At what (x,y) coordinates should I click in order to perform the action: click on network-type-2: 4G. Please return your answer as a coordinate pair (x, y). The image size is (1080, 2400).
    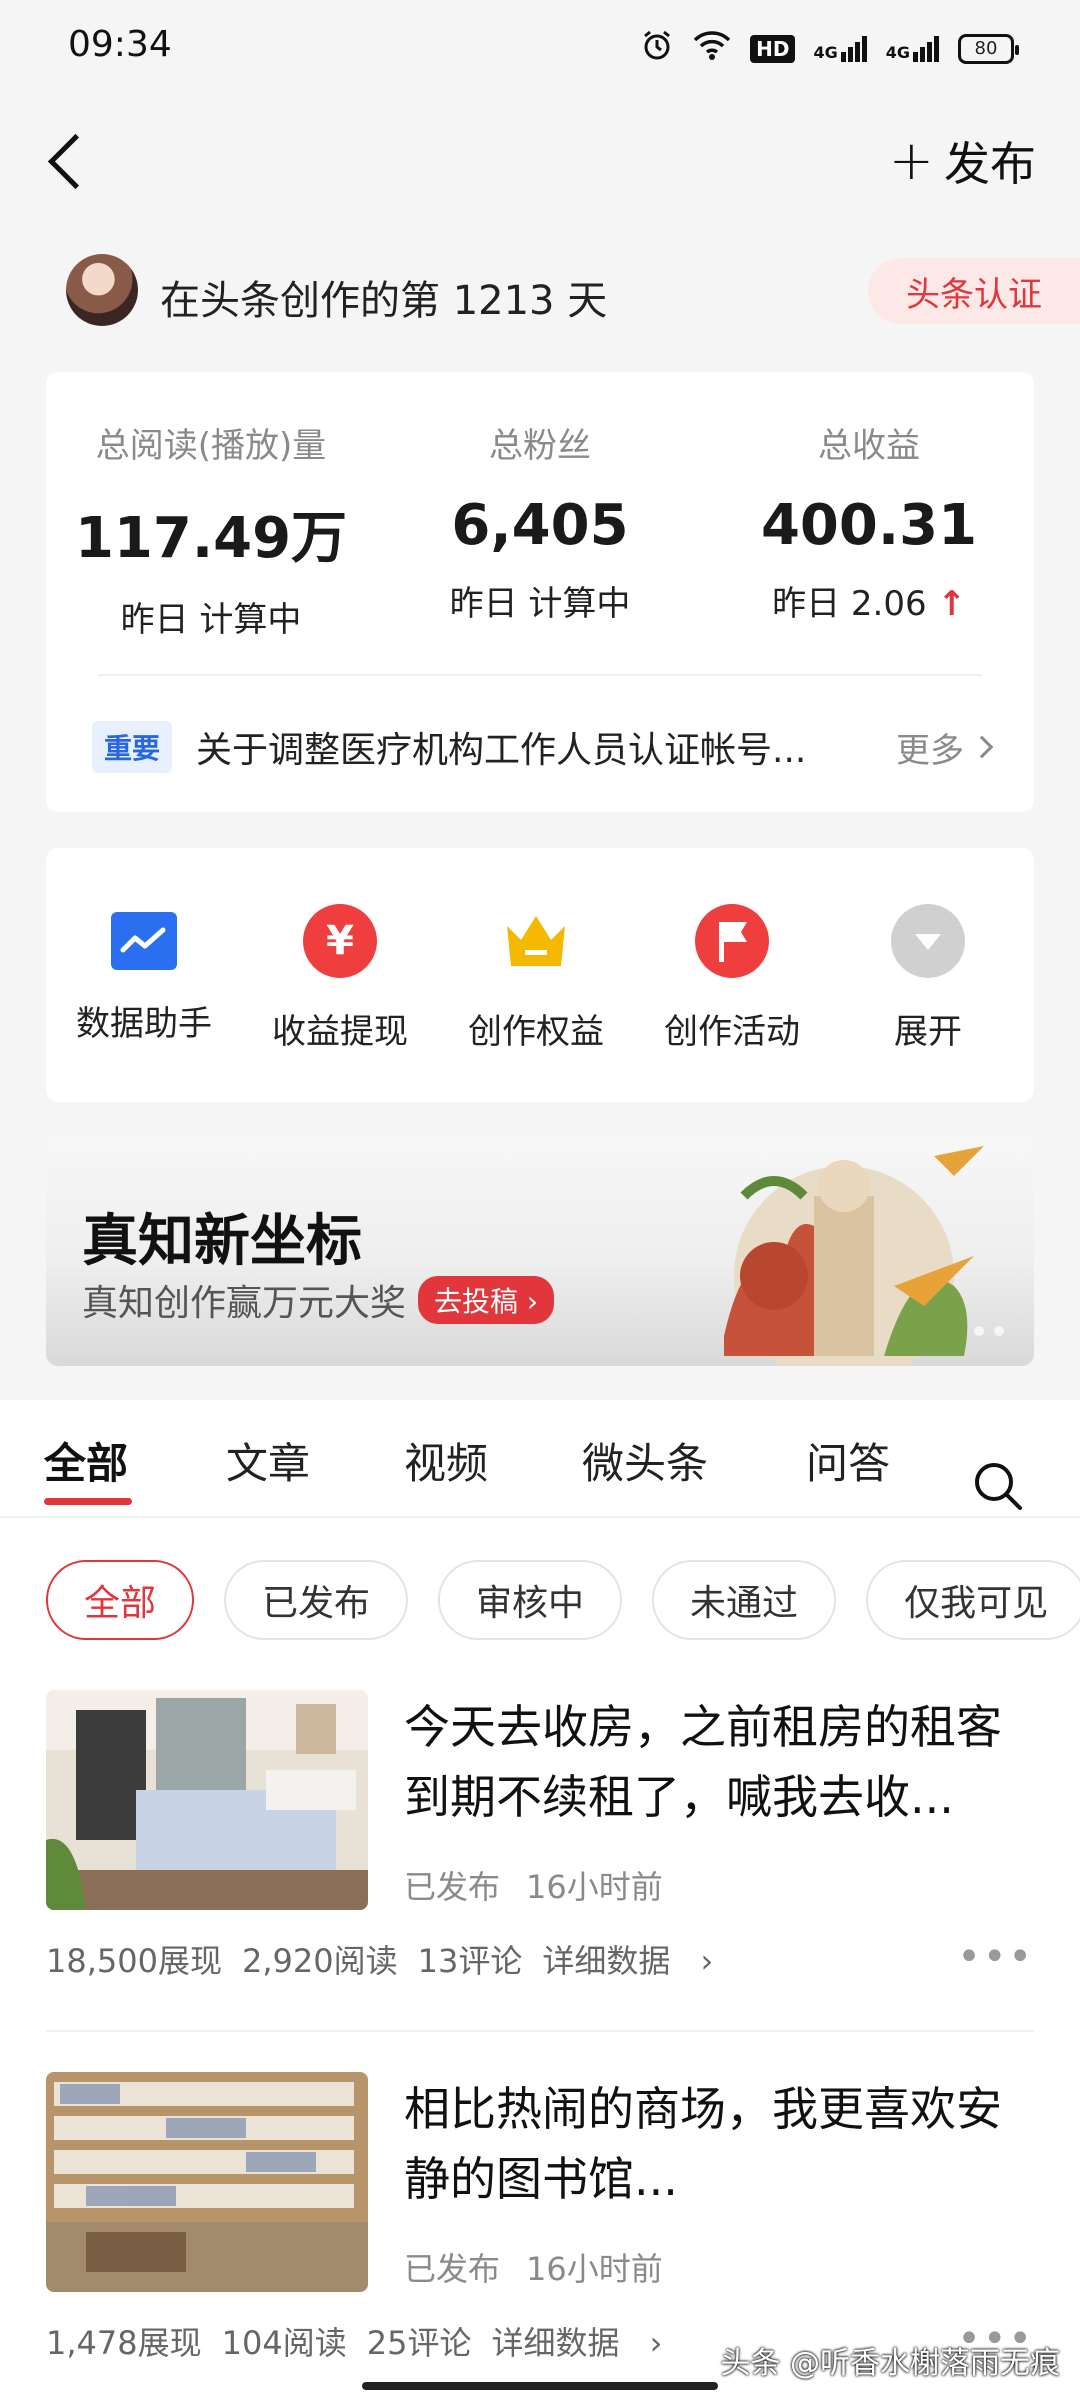
    Looking at the image, I should click on (897, 52).